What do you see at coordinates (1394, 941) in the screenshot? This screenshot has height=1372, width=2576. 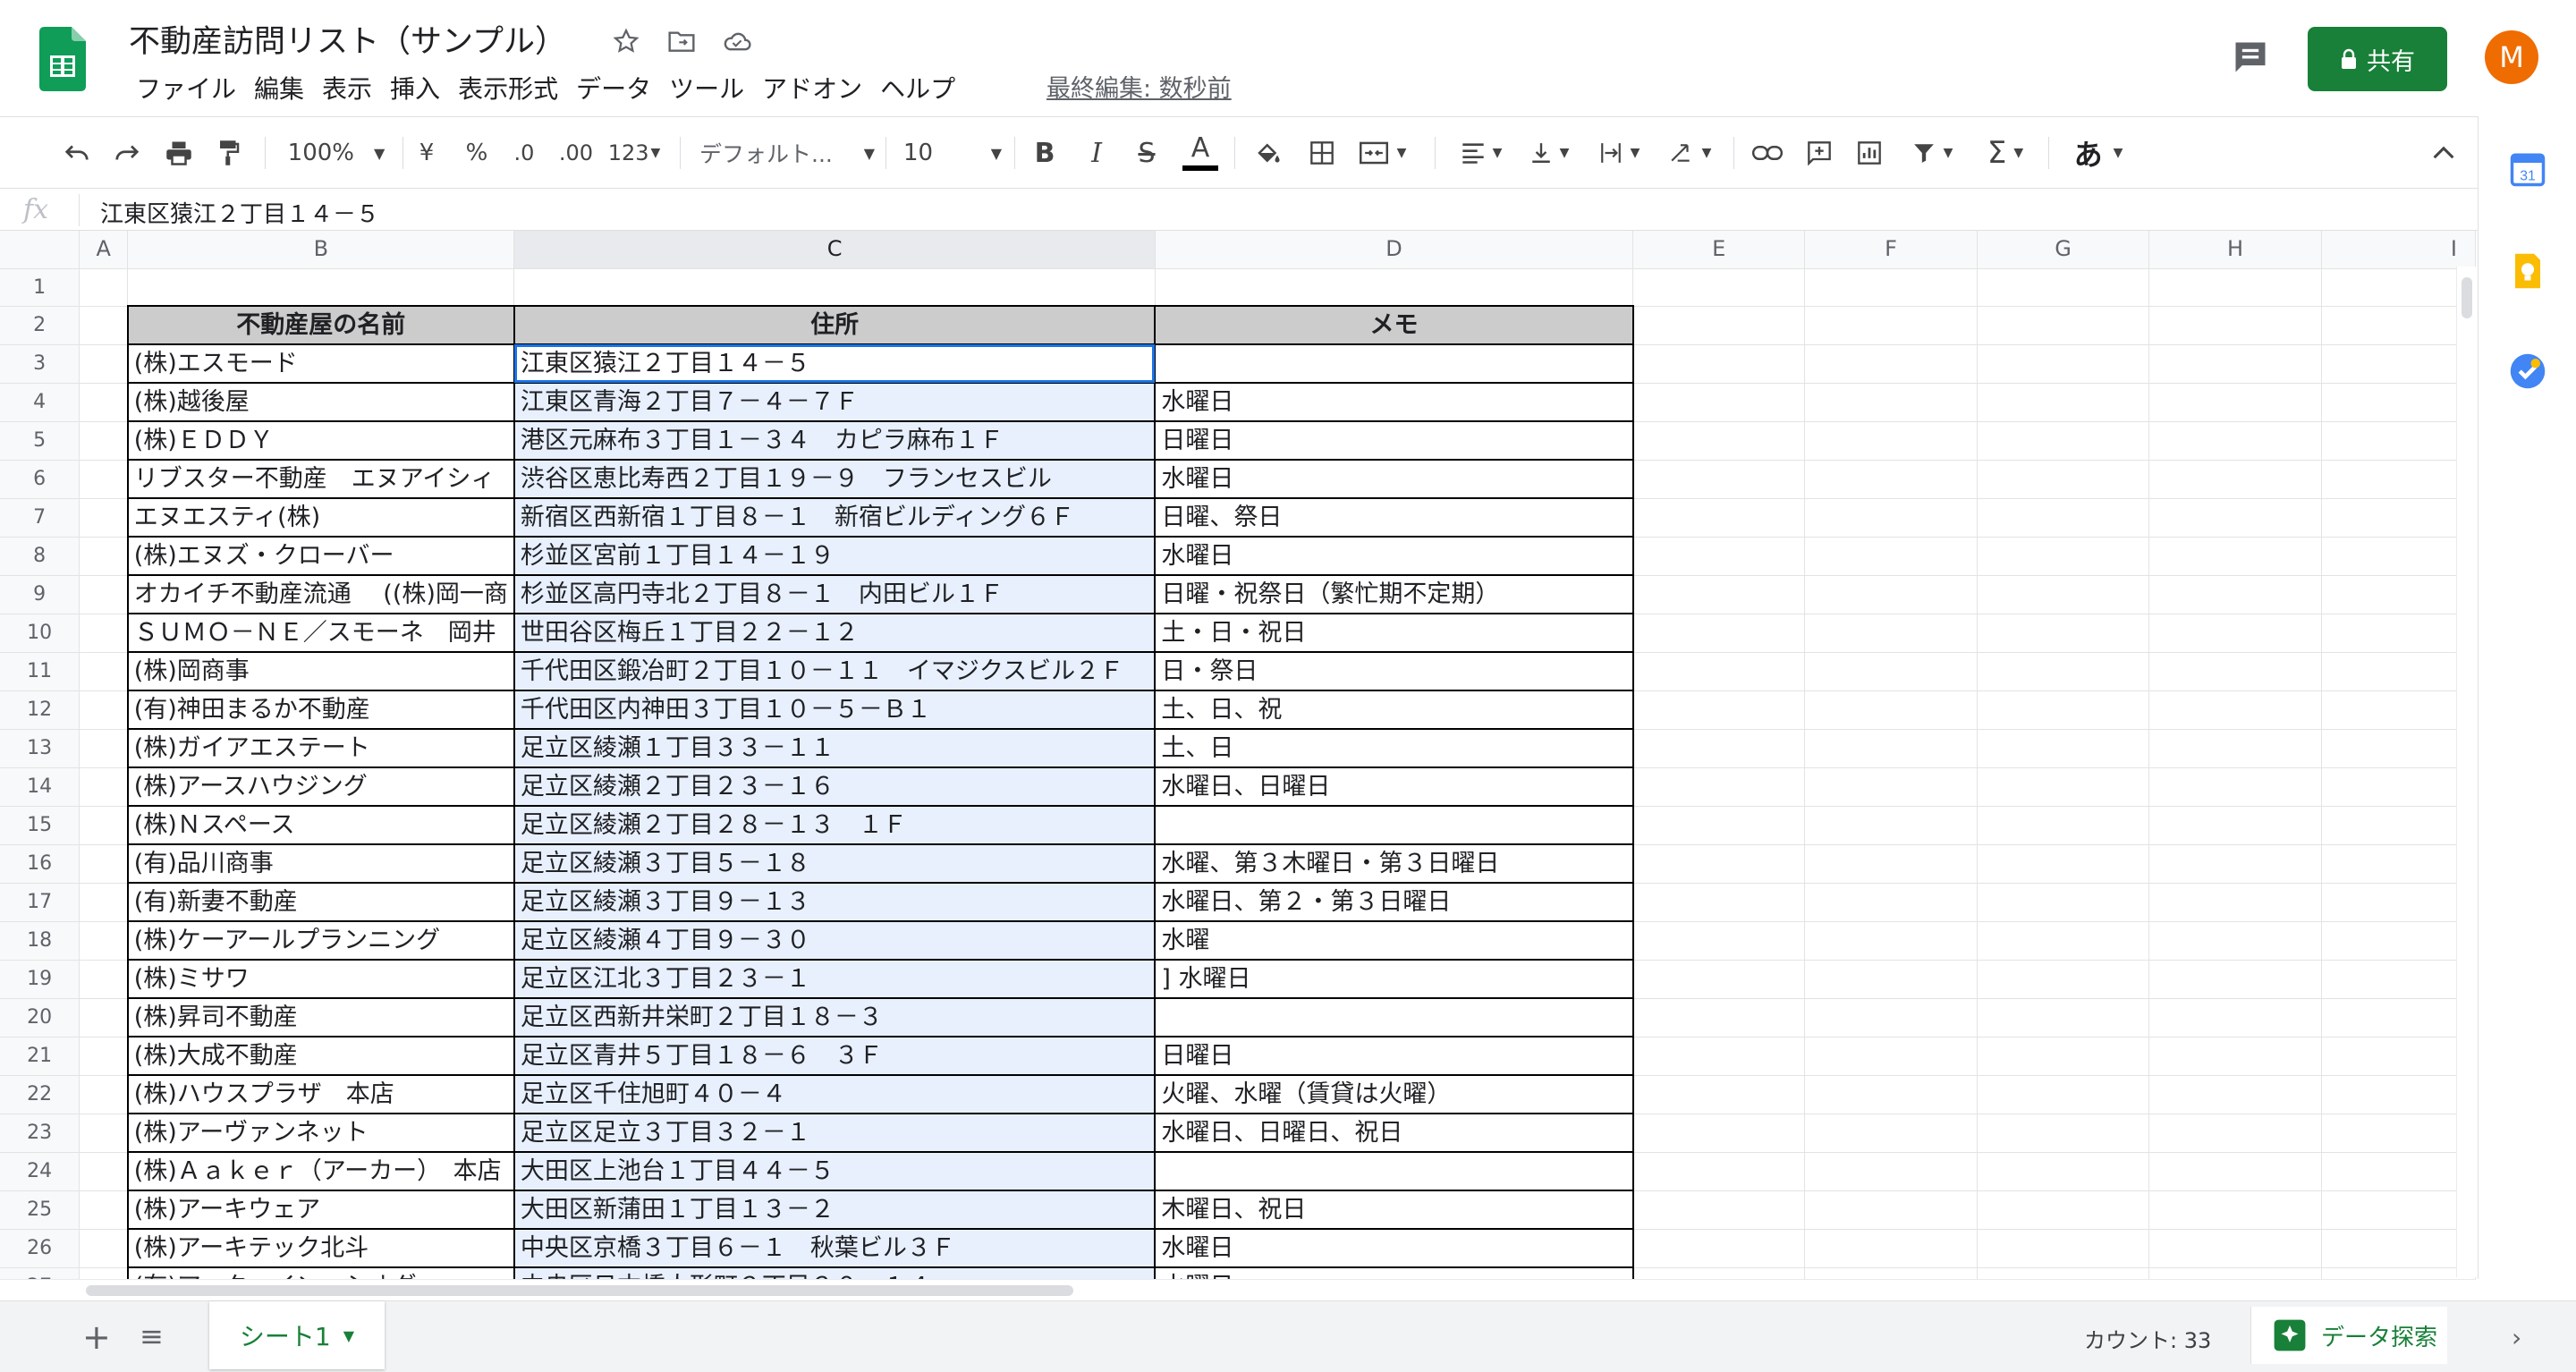 I see `cell-memo: 水曜` at bounding box center [1394, 941].